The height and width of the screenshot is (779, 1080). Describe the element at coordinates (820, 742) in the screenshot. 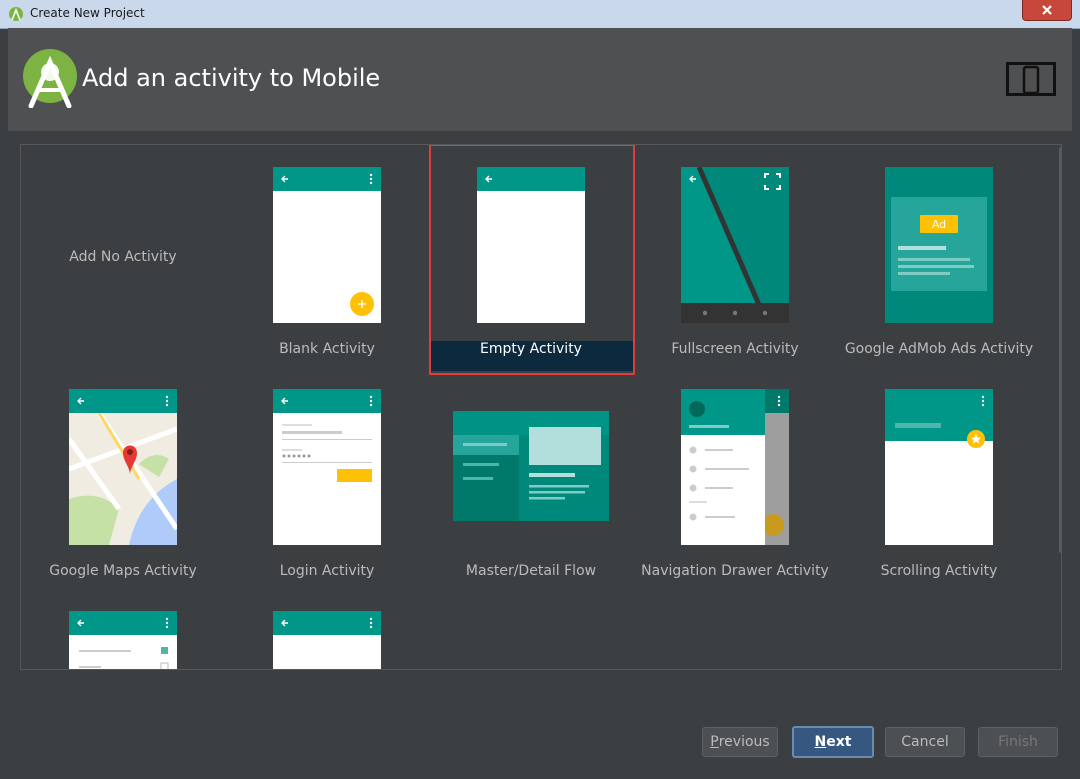

I see `next-mnemonic: N` at that location.